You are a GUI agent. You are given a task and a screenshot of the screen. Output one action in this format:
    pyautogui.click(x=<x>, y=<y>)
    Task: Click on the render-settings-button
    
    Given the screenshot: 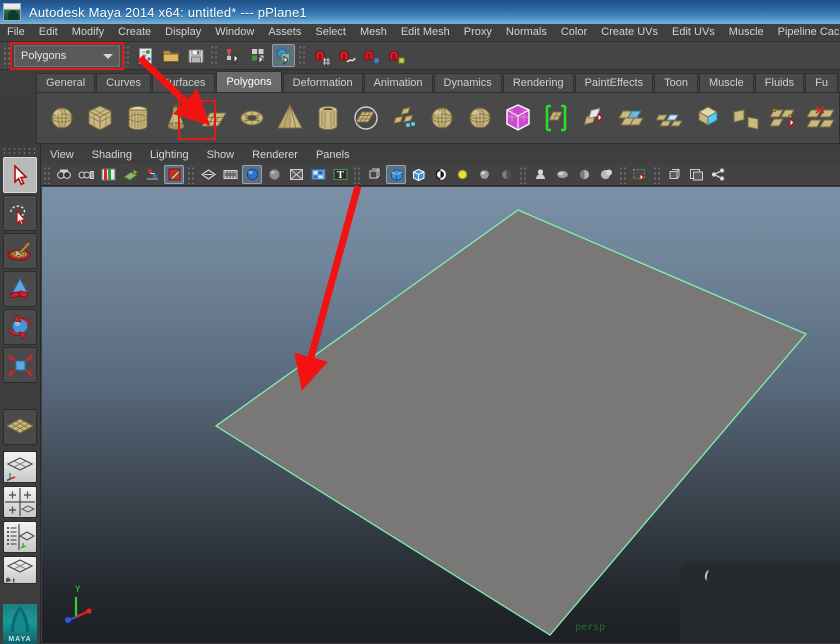 What is the action you would take?
    pyautogui.click(x=296, y=174)
    